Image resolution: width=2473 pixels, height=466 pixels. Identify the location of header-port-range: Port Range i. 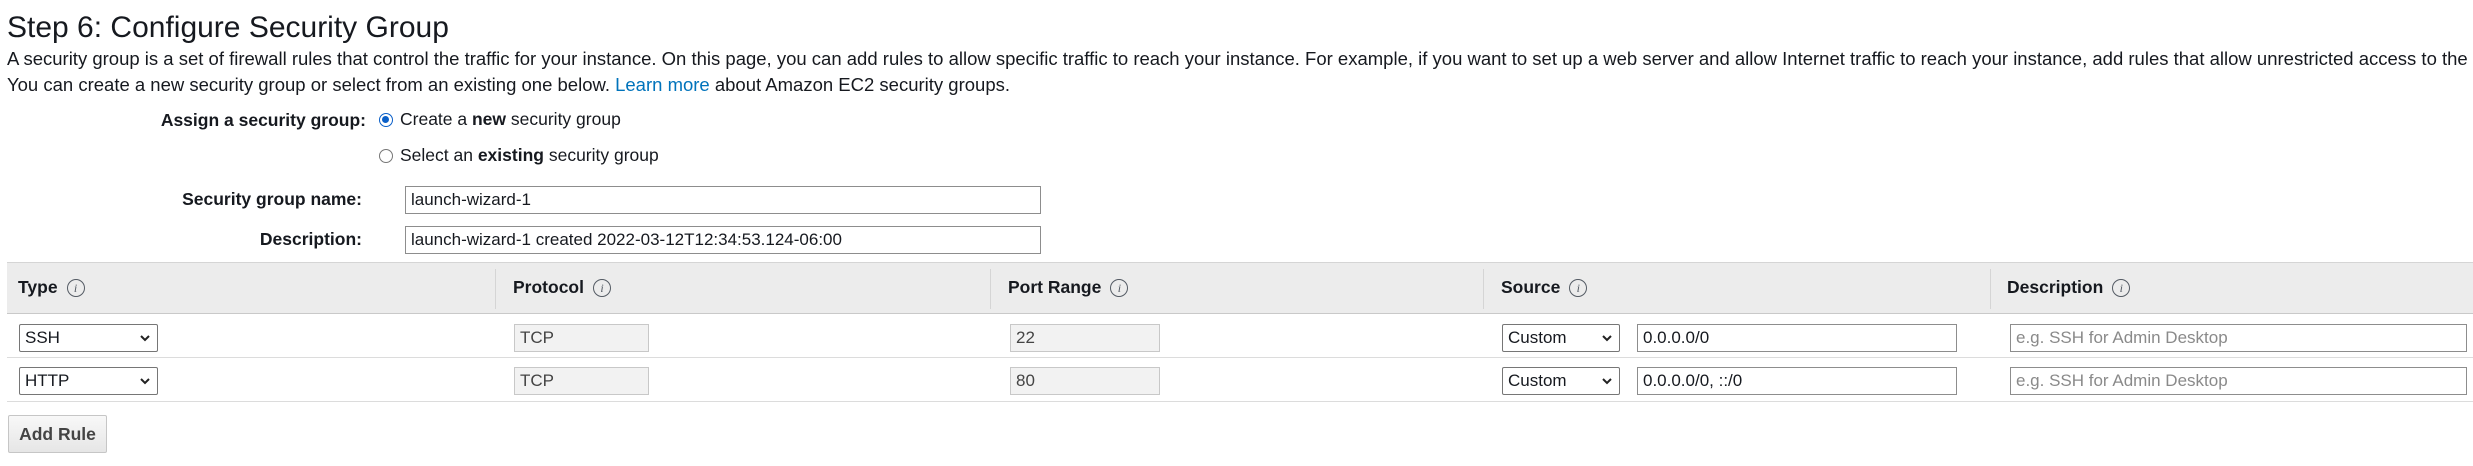
(1068, 287).